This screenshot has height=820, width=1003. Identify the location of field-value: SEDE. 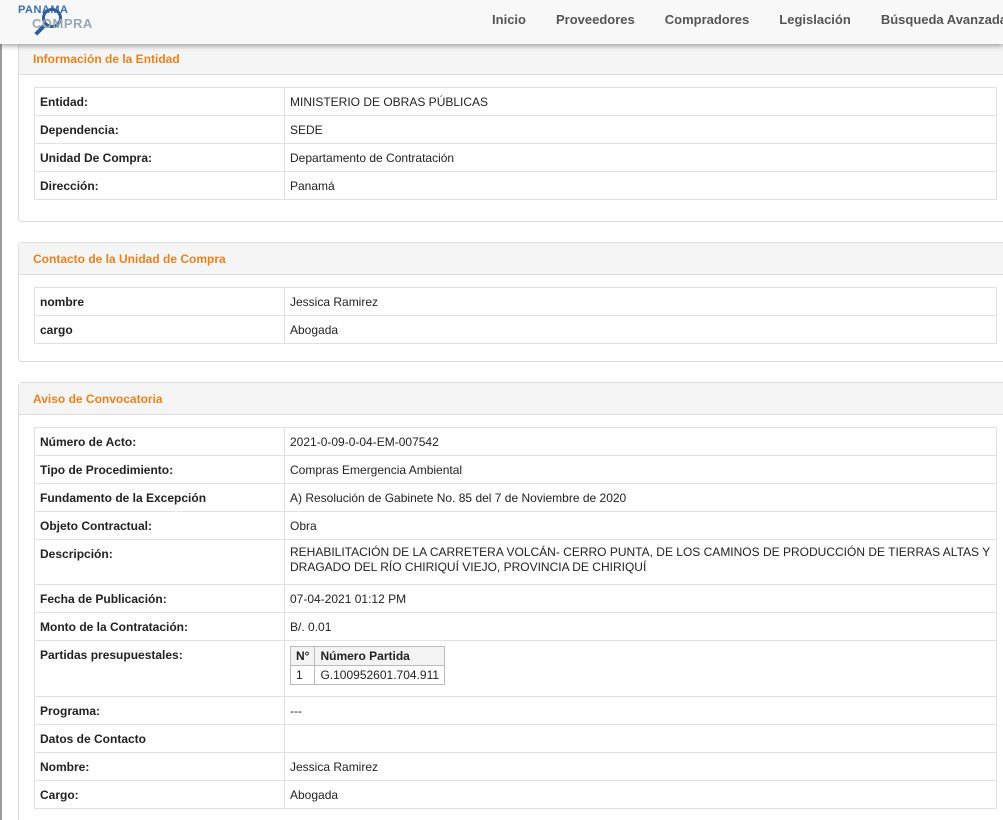
(640, 129).